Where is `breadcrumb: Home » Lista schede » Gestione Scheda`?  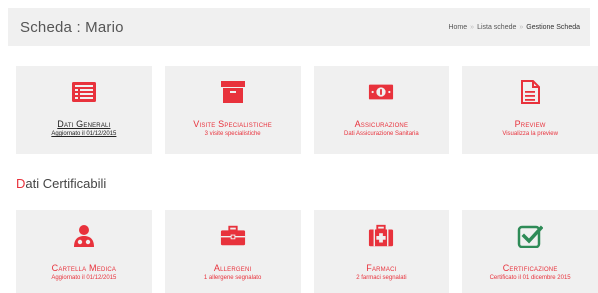
breadcrumb: Home » Lista schede » Gestione Scheda is located at coordinates (514, 27).